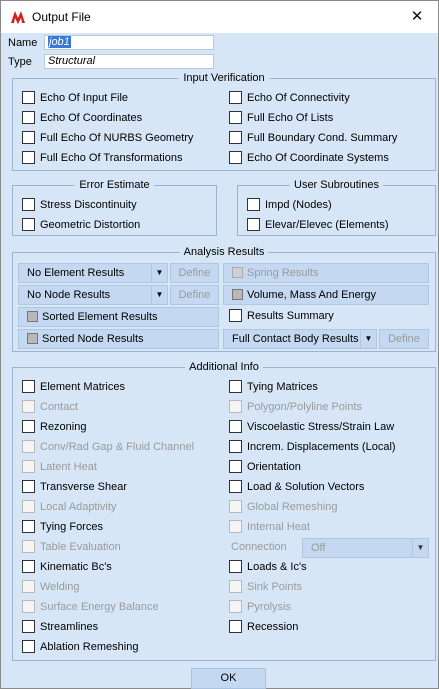 Image resolution: width=439 pixels, height=689 pixels. Describe the element at coordinates (81, 226) in the screenshot. I see `geometric-distortion-checkbox: Geometric Distortion` at that location.